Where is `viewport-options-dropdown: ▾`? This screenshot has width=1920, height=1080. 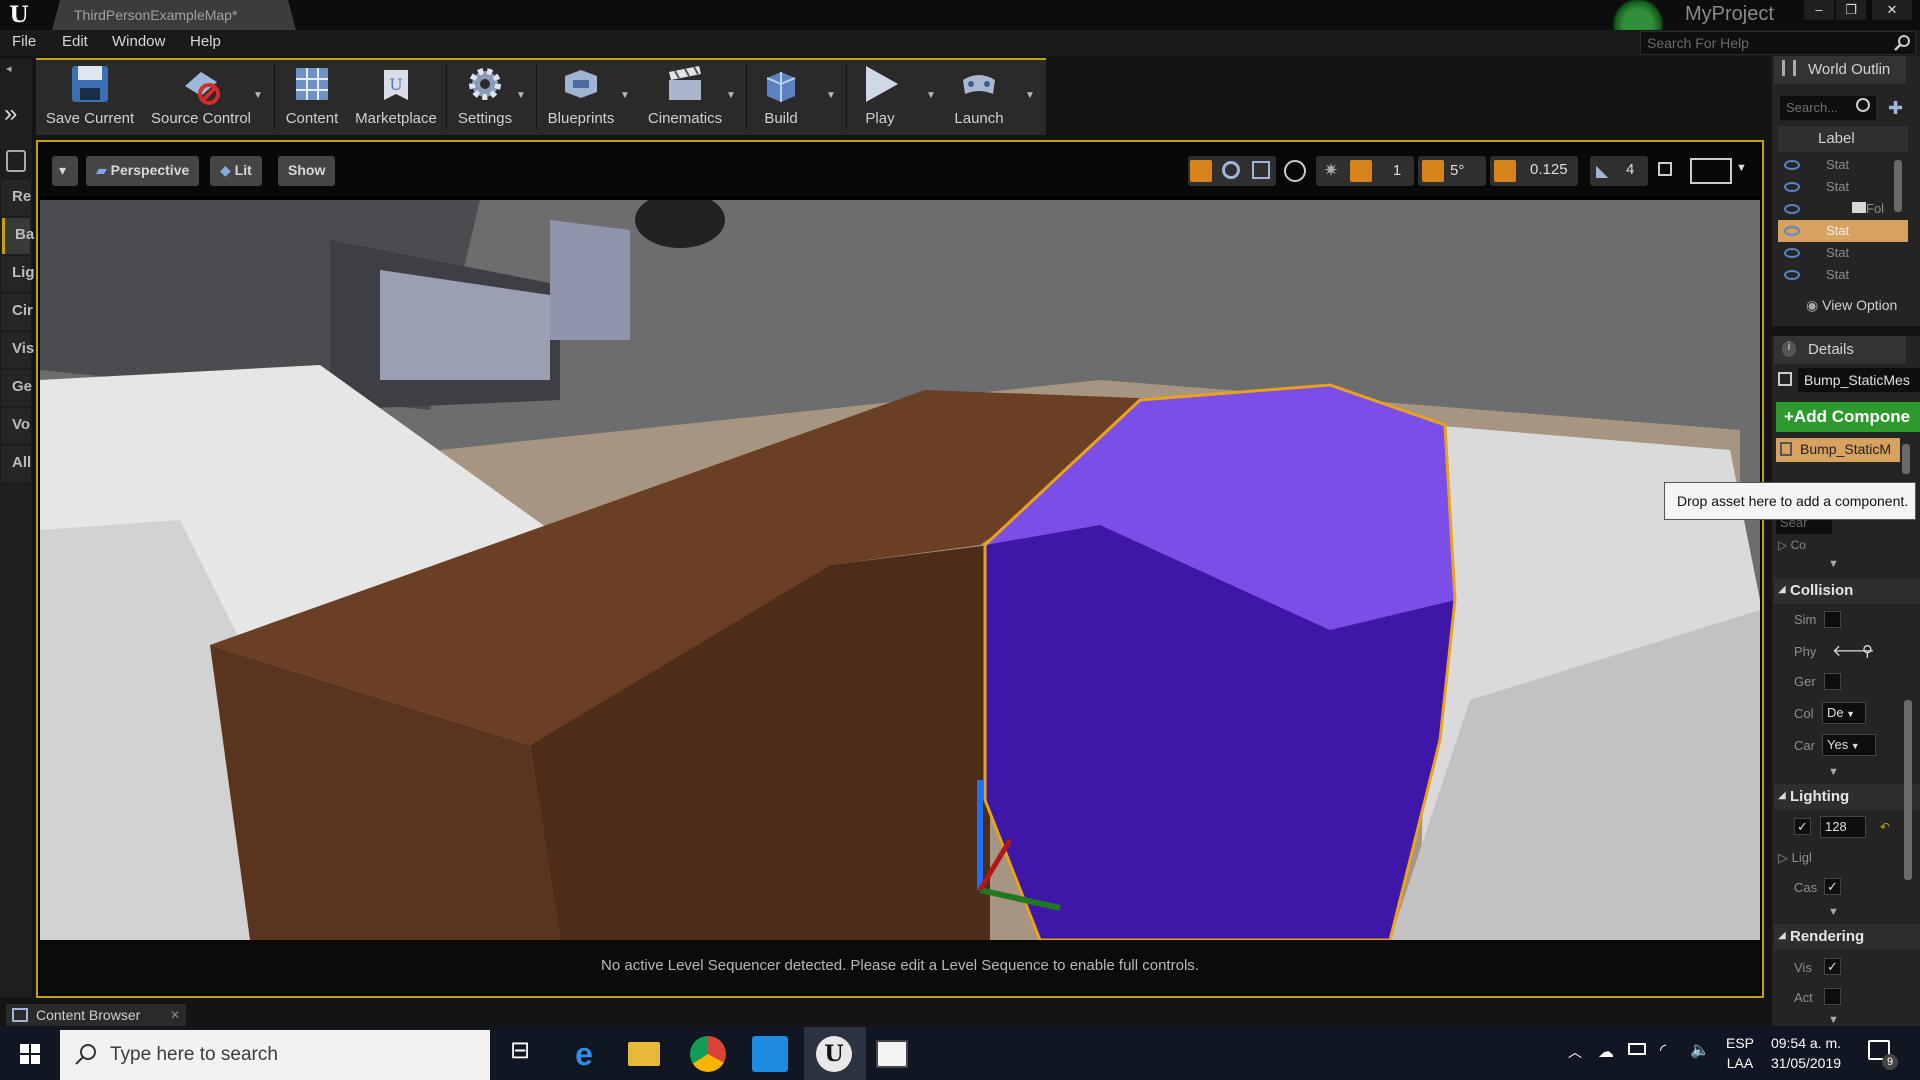 viewport-options-dropdown: ▾ is located at coordinates (65, 171).